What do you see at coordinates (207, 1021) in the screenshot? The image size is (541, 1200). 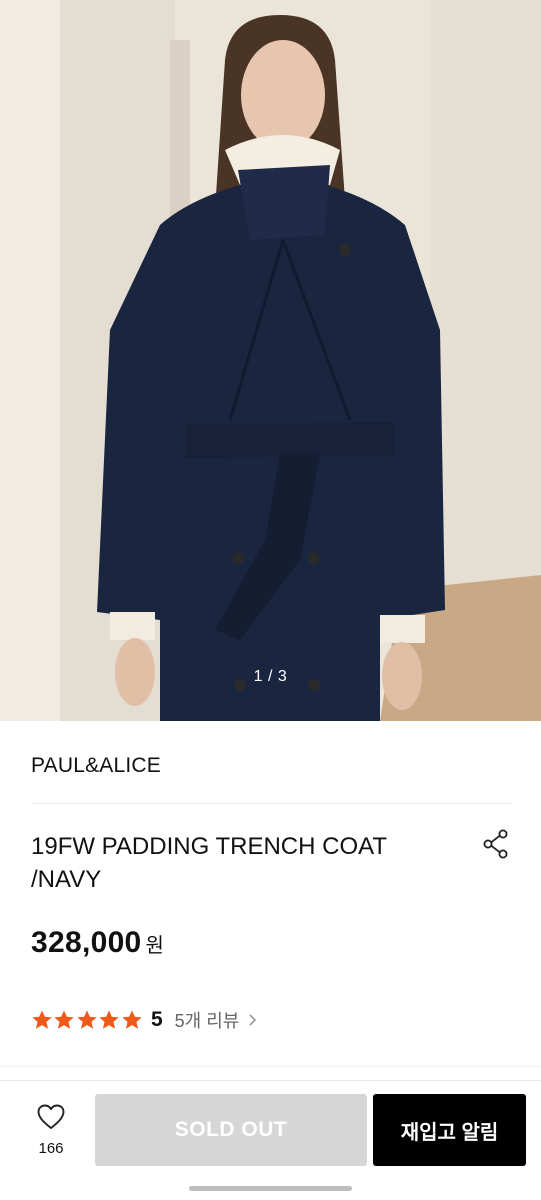 I see `review-count: 5개 리뷰` at bounding box center [207, 1021].